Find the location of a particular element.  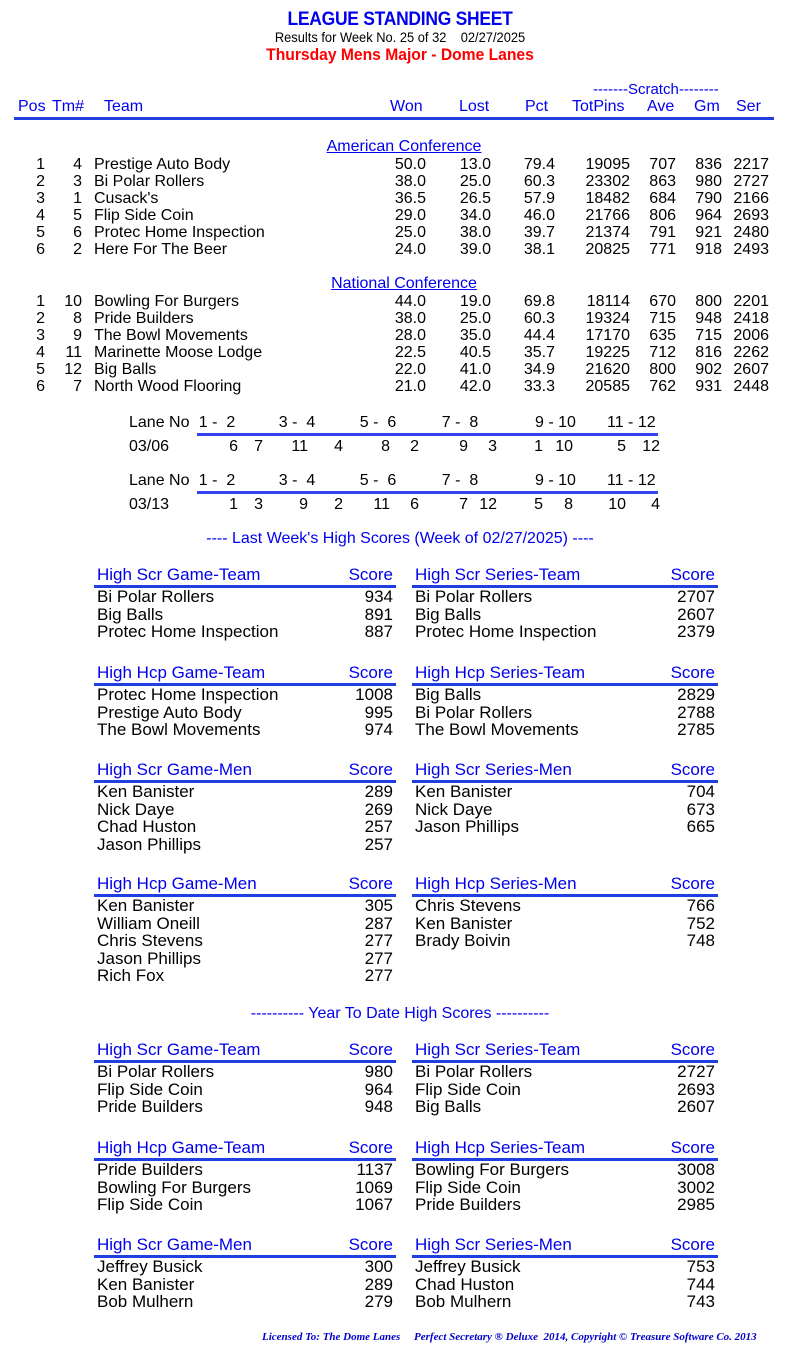

cell-lost: 41.0 is located at coordinates (475, 369).